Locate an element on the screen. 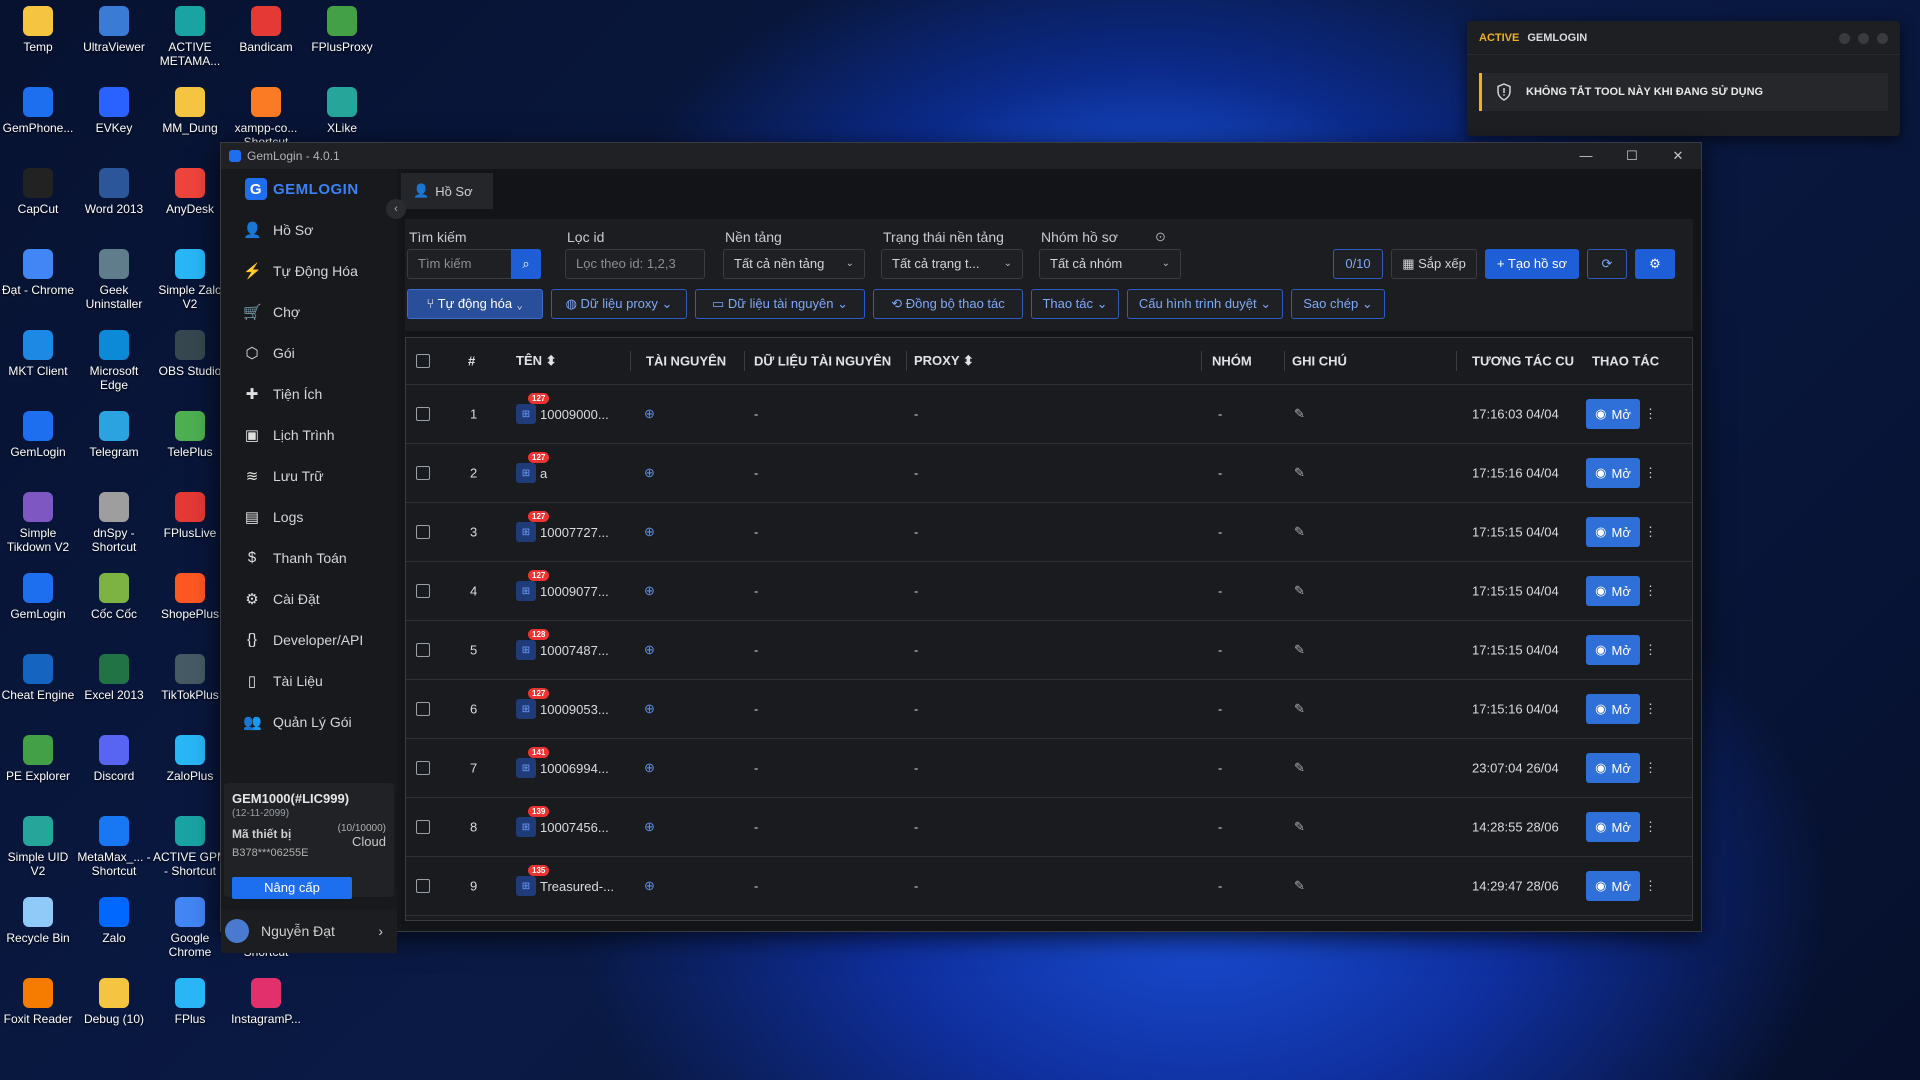 This screenshot has width=1920, height=1080. desktop-icon: MM_Dung is located at coordinates (190, 111).